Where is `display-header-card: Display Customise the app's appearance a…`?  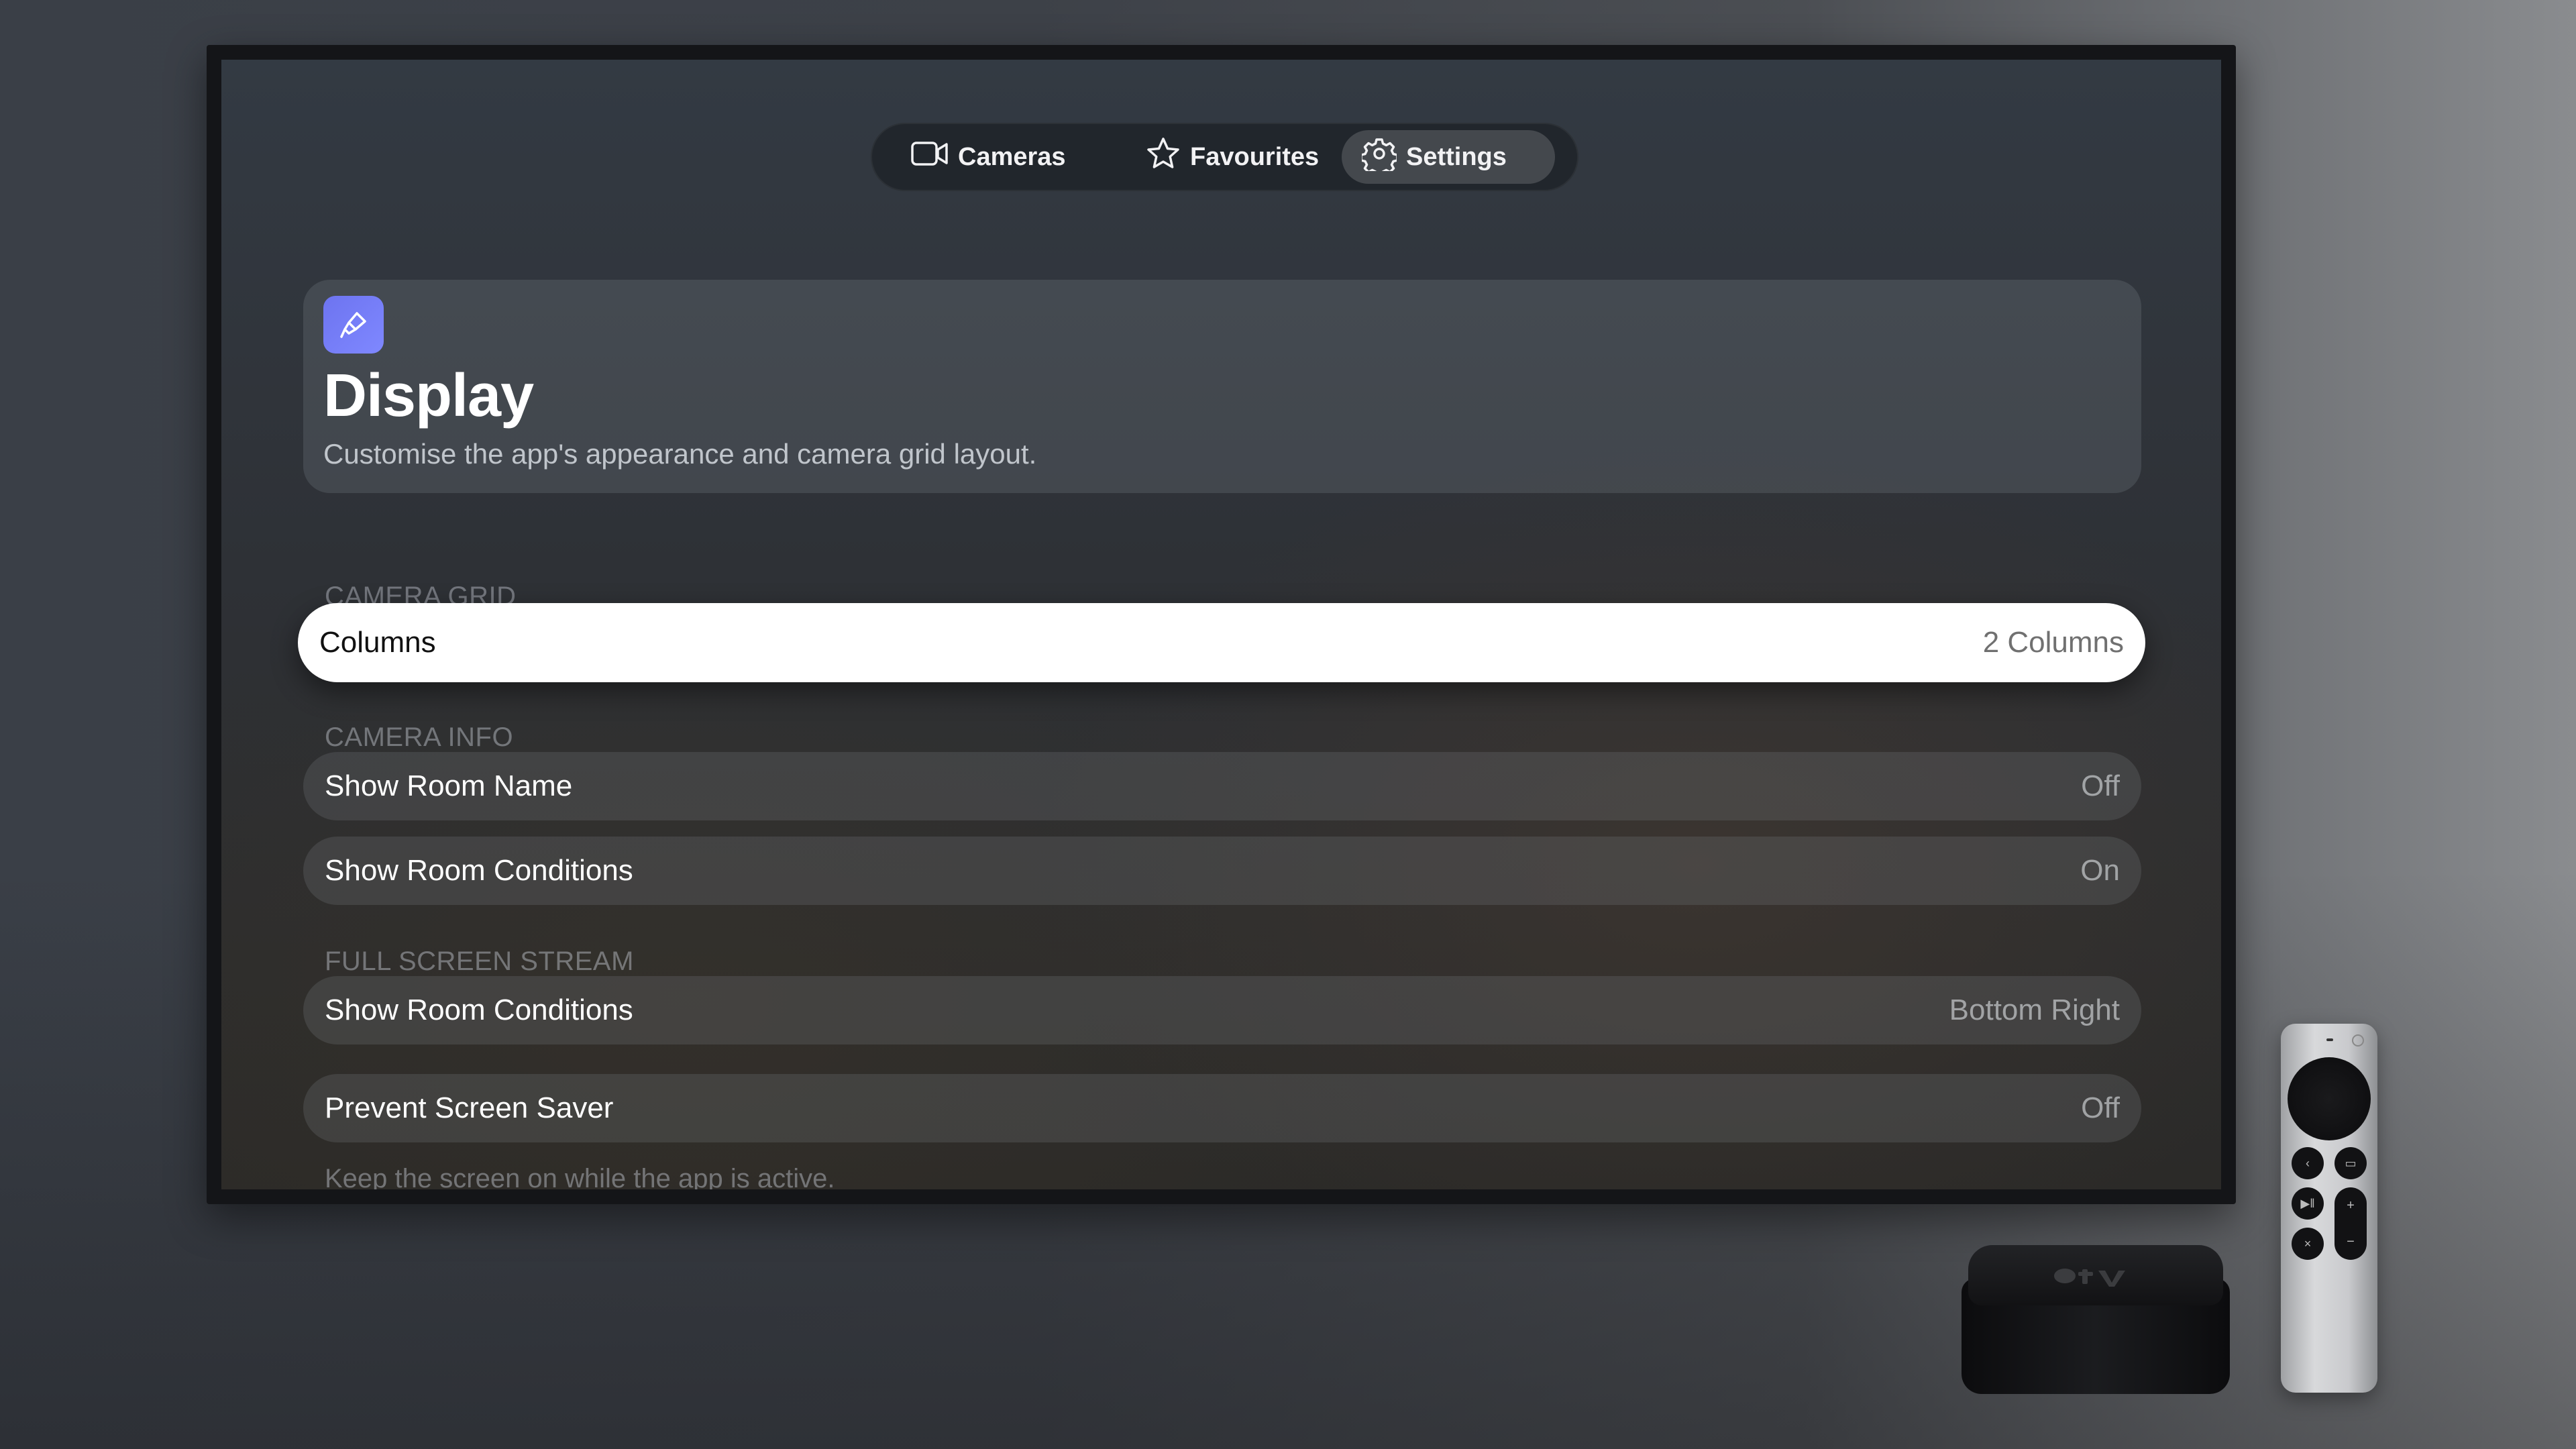 display-header-card: Display Customise the app's appearance a… is located at coordinates (1222, 386).